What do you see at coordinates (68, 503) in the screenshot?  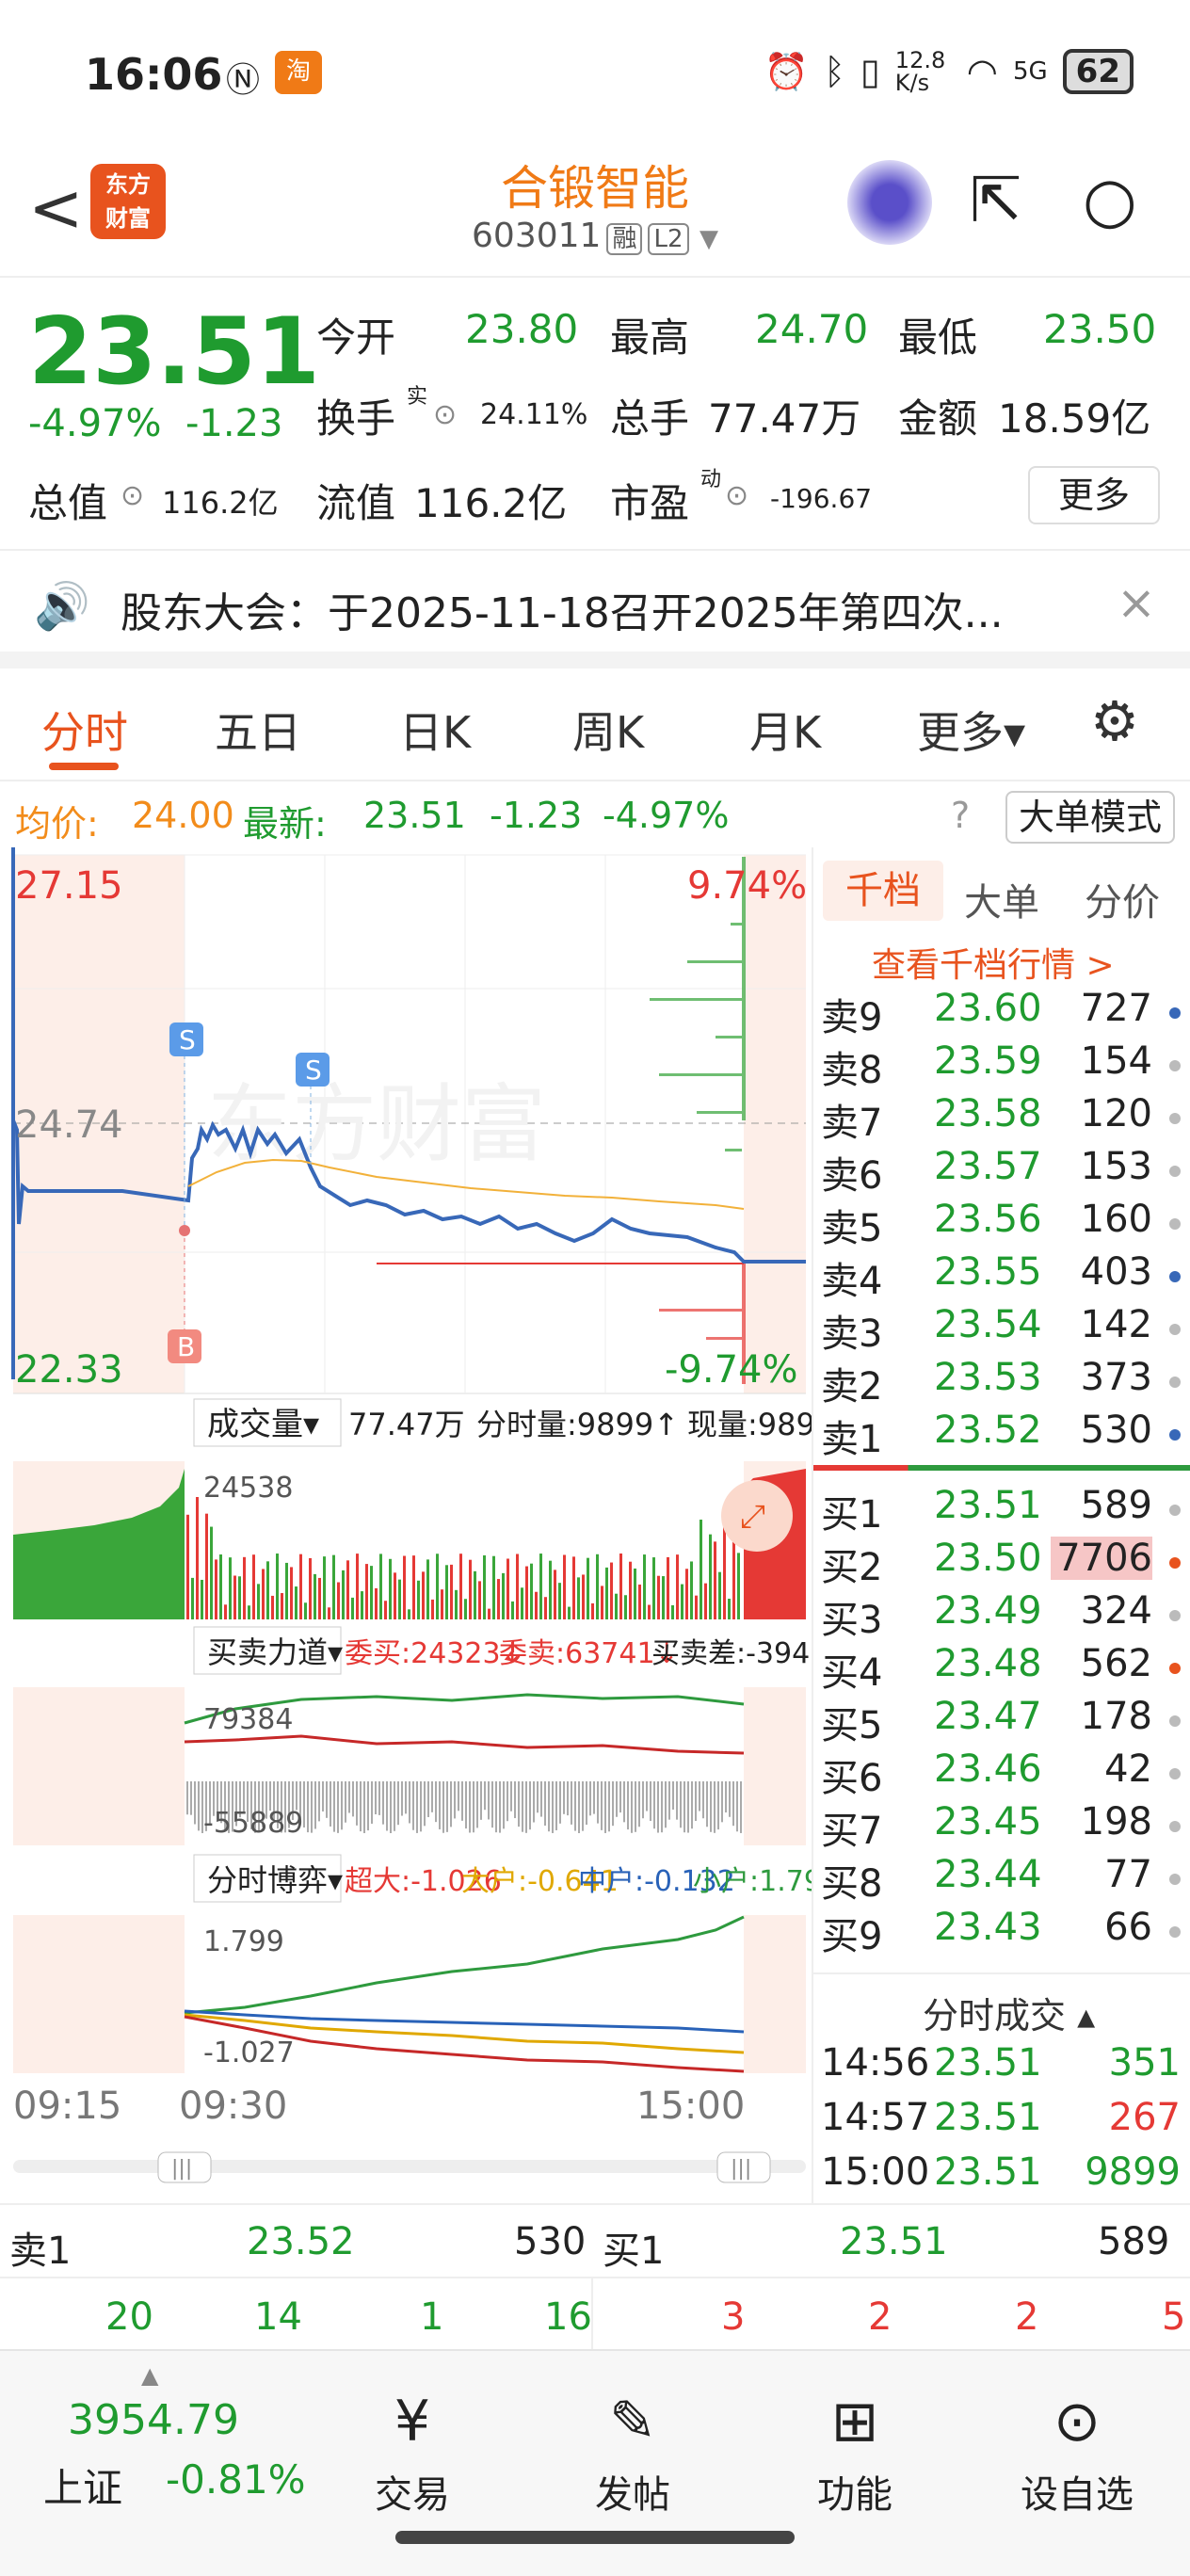 I see `mcap-label: 总值` at bounding box center [68, 503].